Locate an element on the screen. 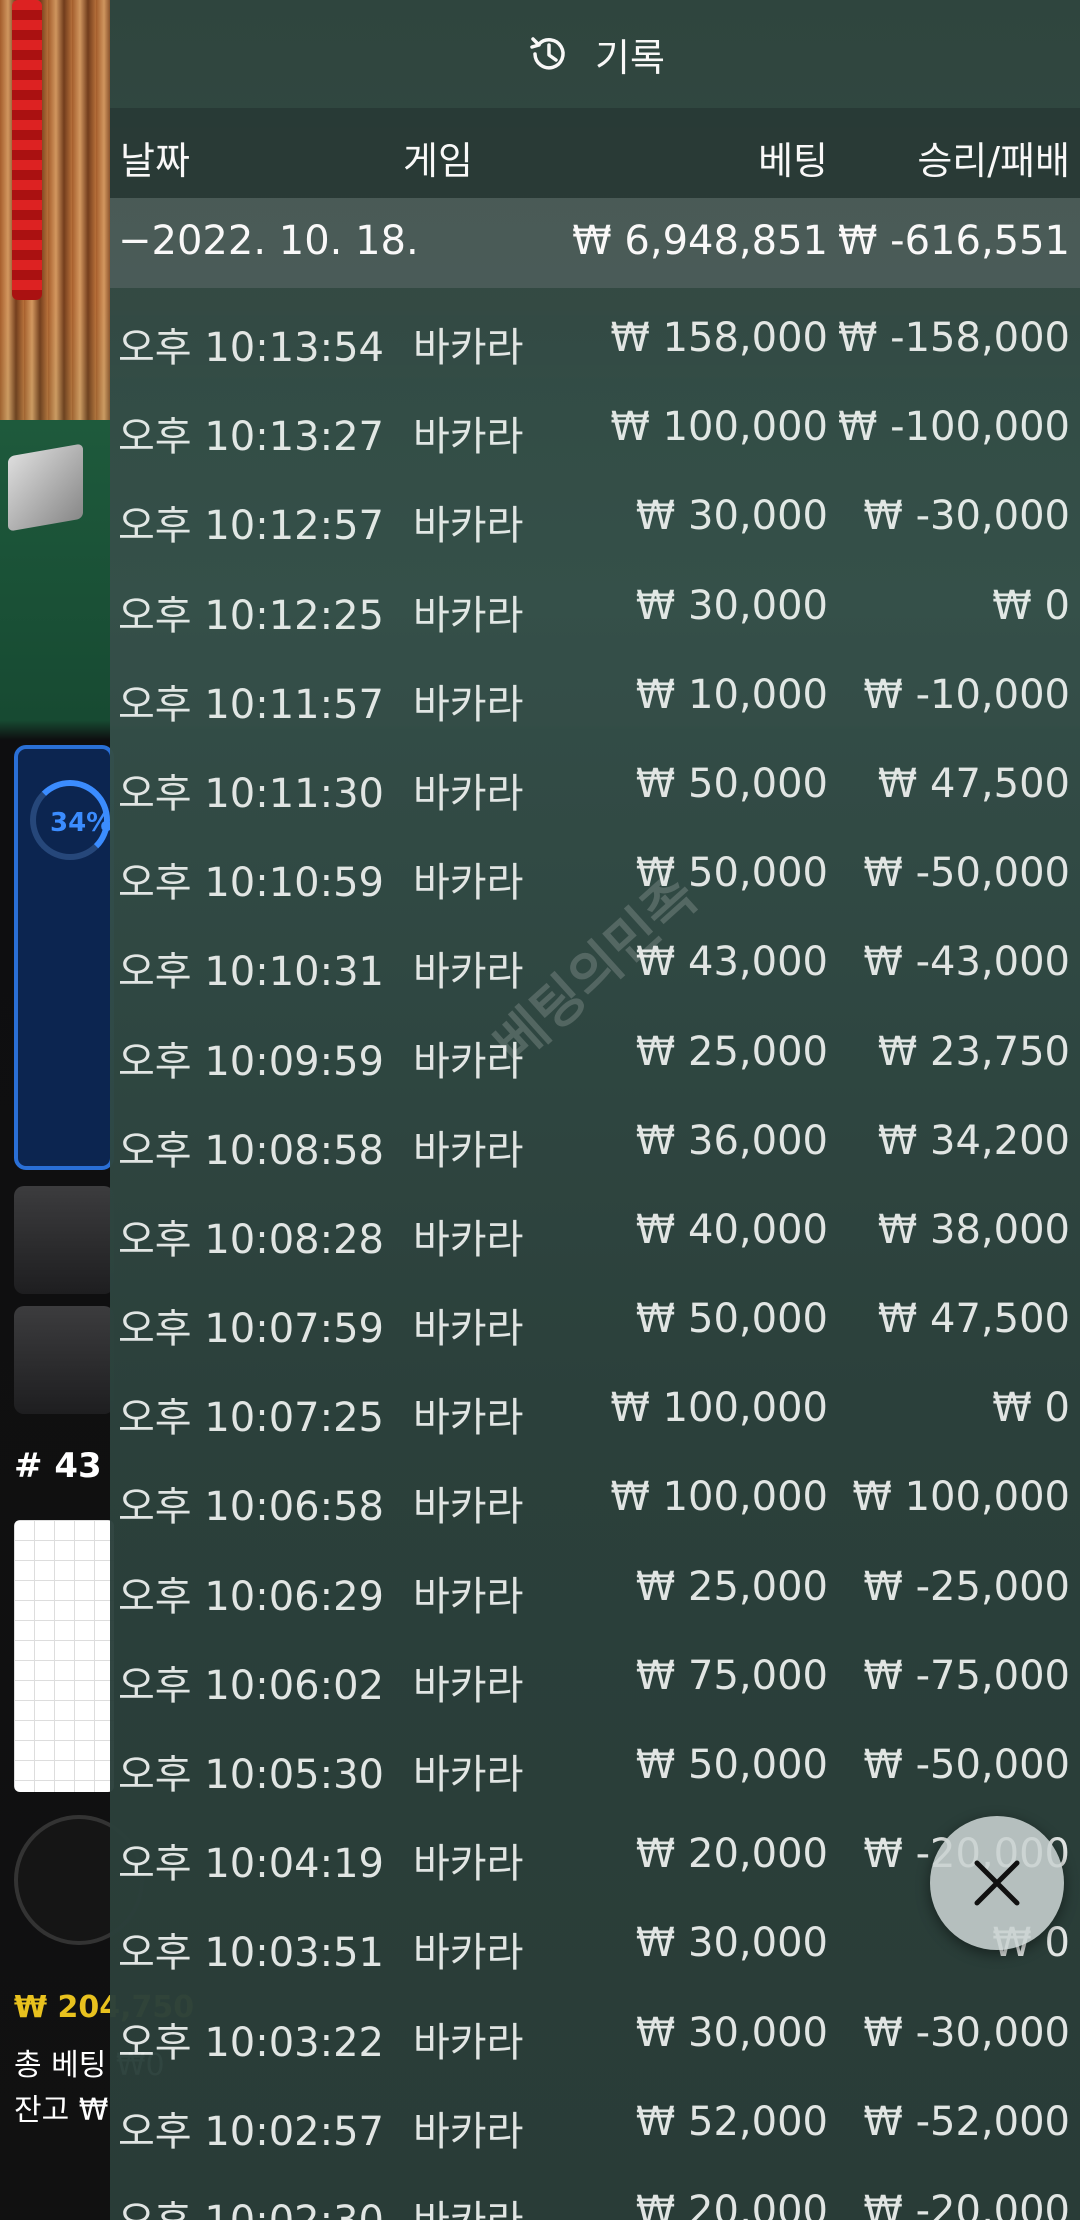  column-game: 게임 is located at coordinates (438, 161).